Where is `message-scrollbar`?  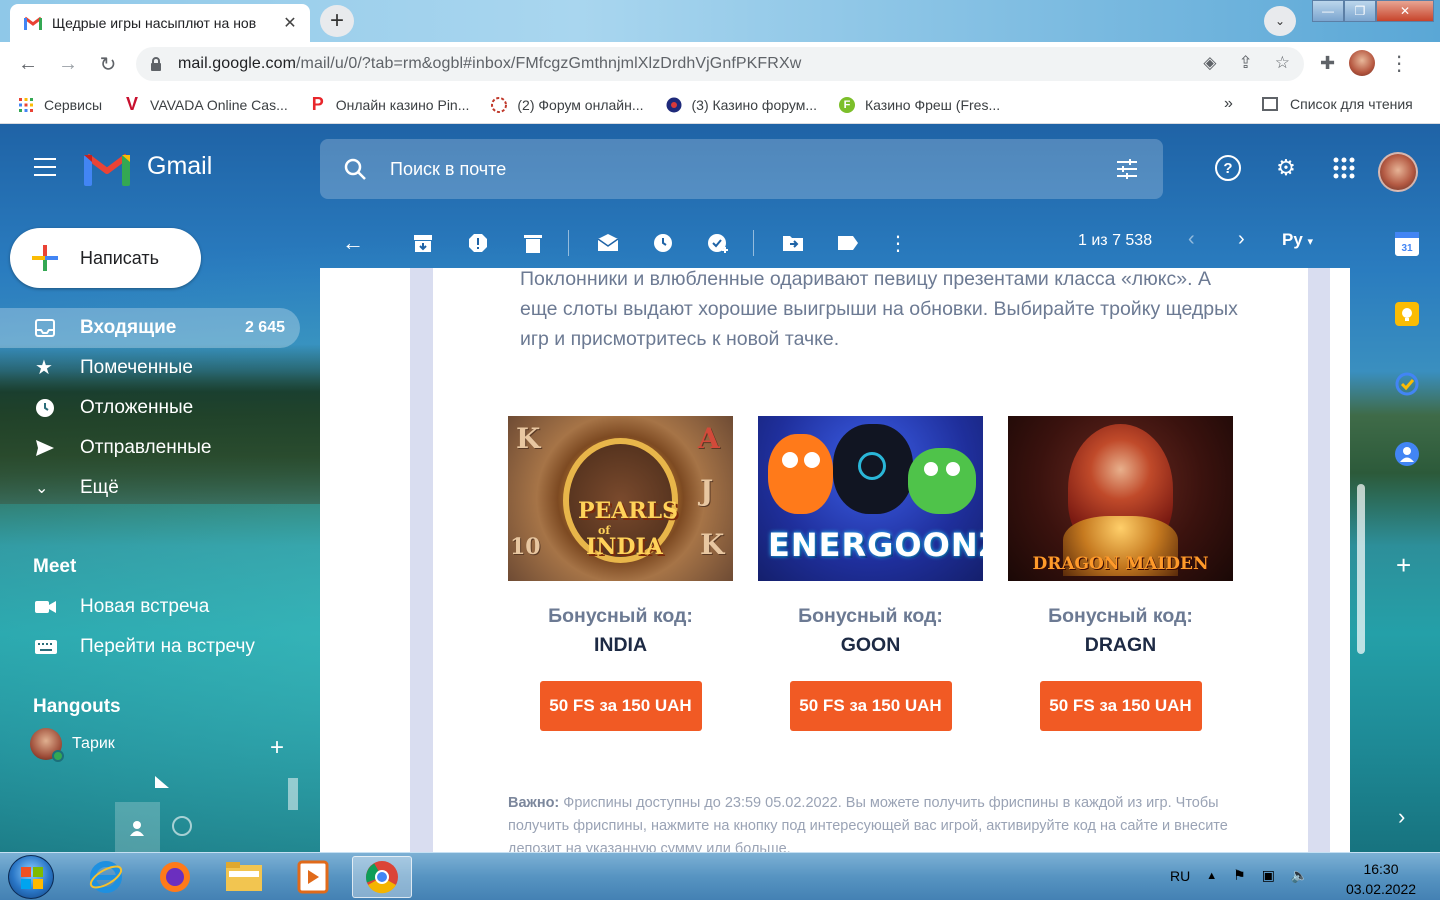
message-scrollbar is located at coordinates (1360, 560).